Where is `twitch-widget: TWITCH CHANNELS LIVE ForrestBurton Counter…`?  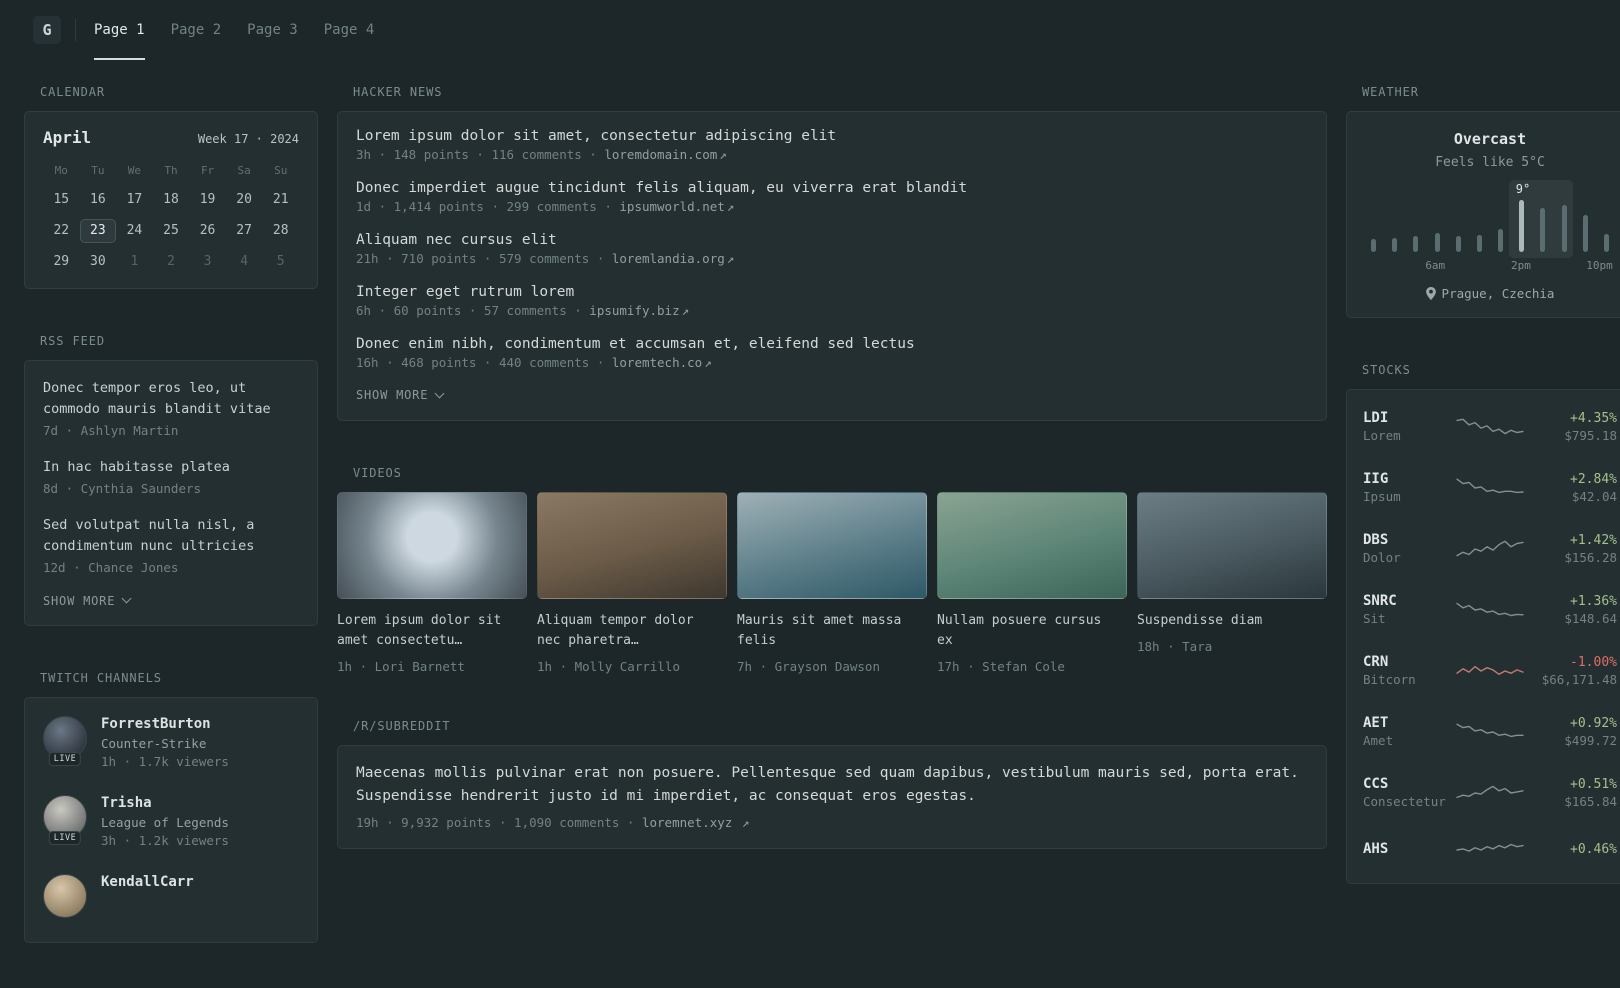
twitch-widget: TWITCH CHANNELS LIVE ForrestBurton Counter… is located at coordinates (171, 807).